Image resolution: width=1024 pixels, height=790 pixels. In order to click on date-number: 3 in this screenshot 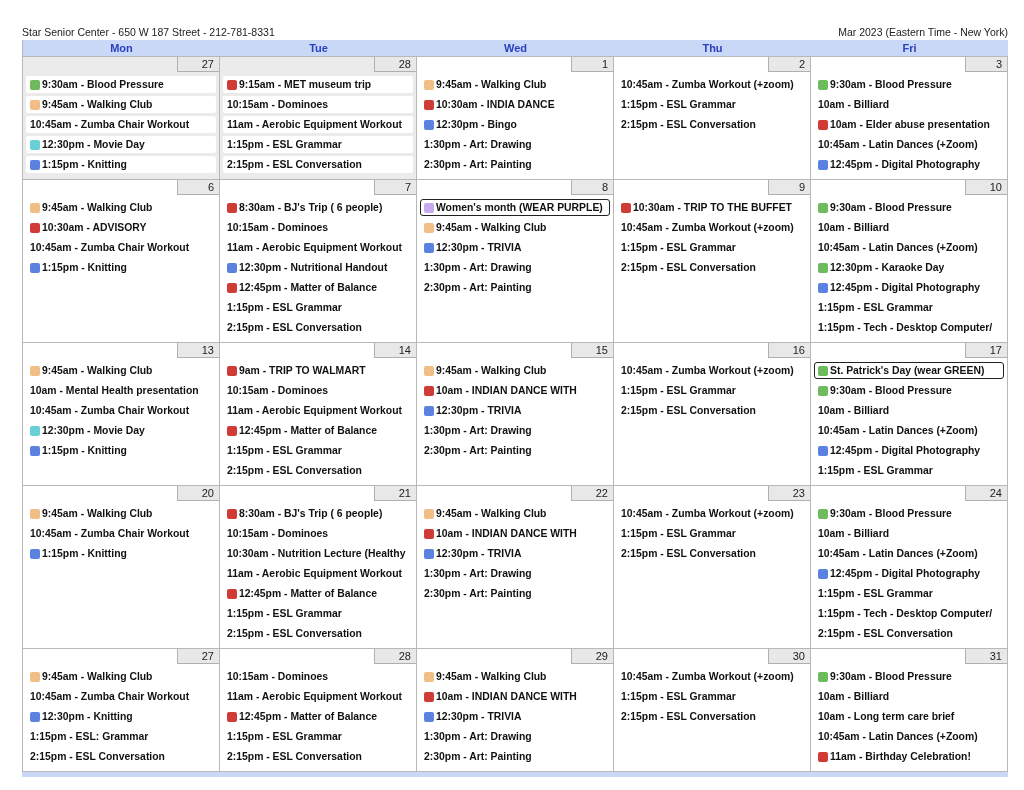, I will do `click(986, 64)`.